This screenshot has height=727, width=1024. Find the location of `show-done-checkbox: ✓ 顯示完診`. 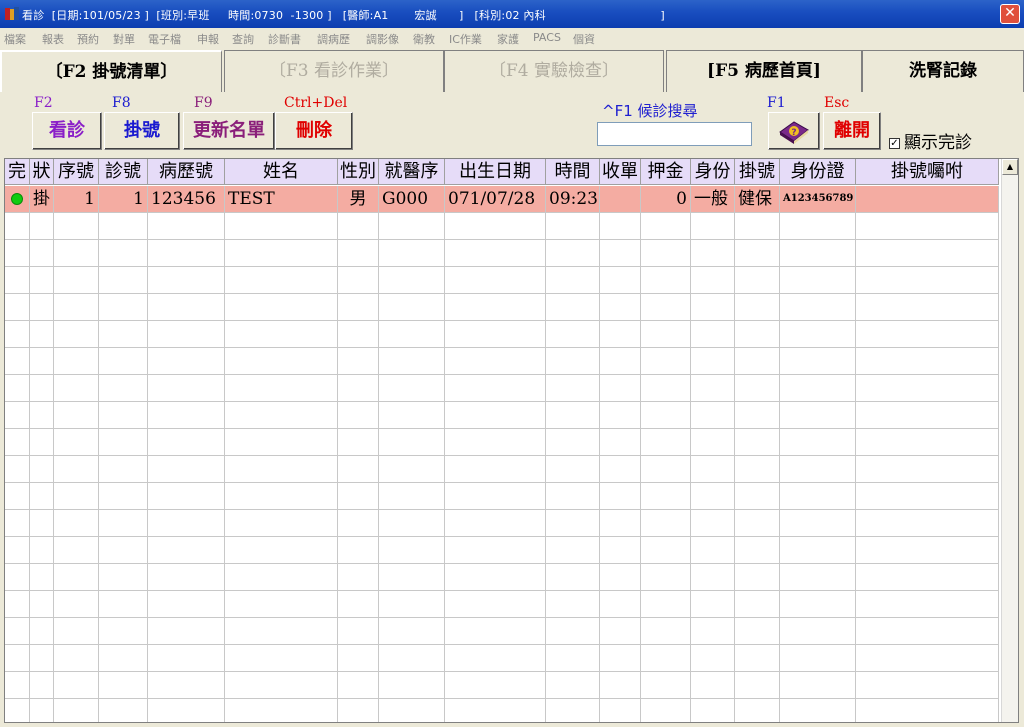

show-done-checkbox: ✓ 顯示完診 is located at coordinates (930, 140).